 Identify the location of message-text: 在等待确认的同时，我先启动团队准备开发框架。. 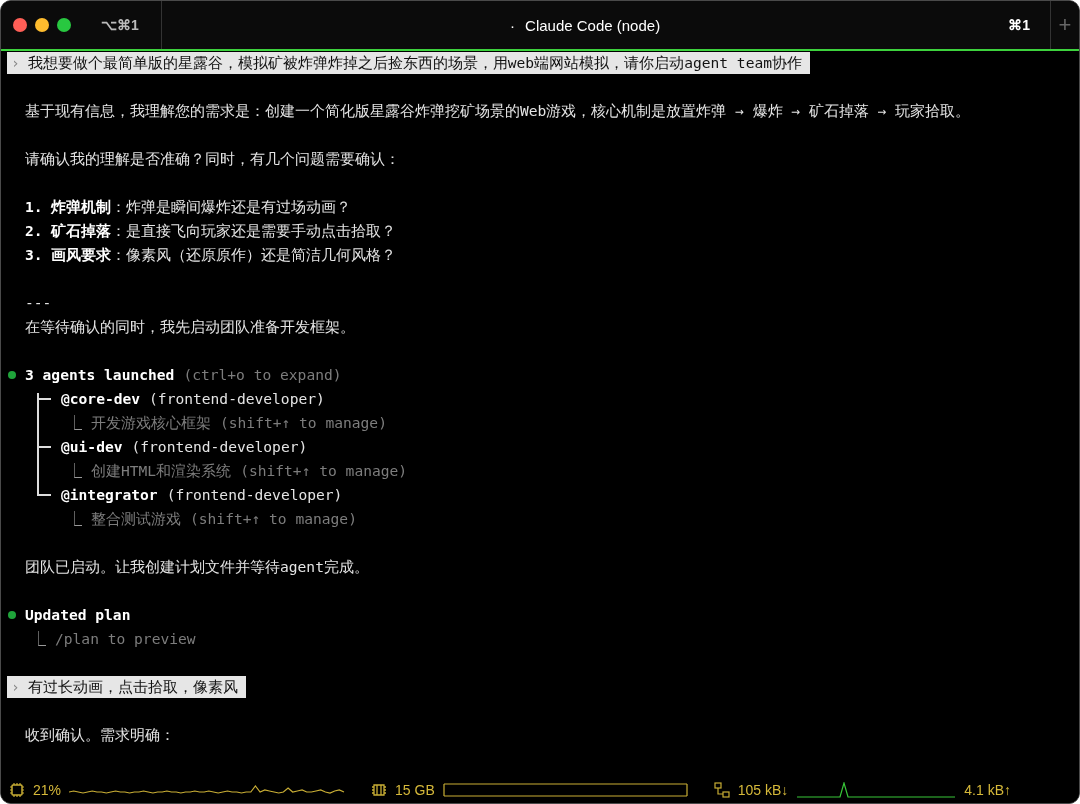
(190, 327).